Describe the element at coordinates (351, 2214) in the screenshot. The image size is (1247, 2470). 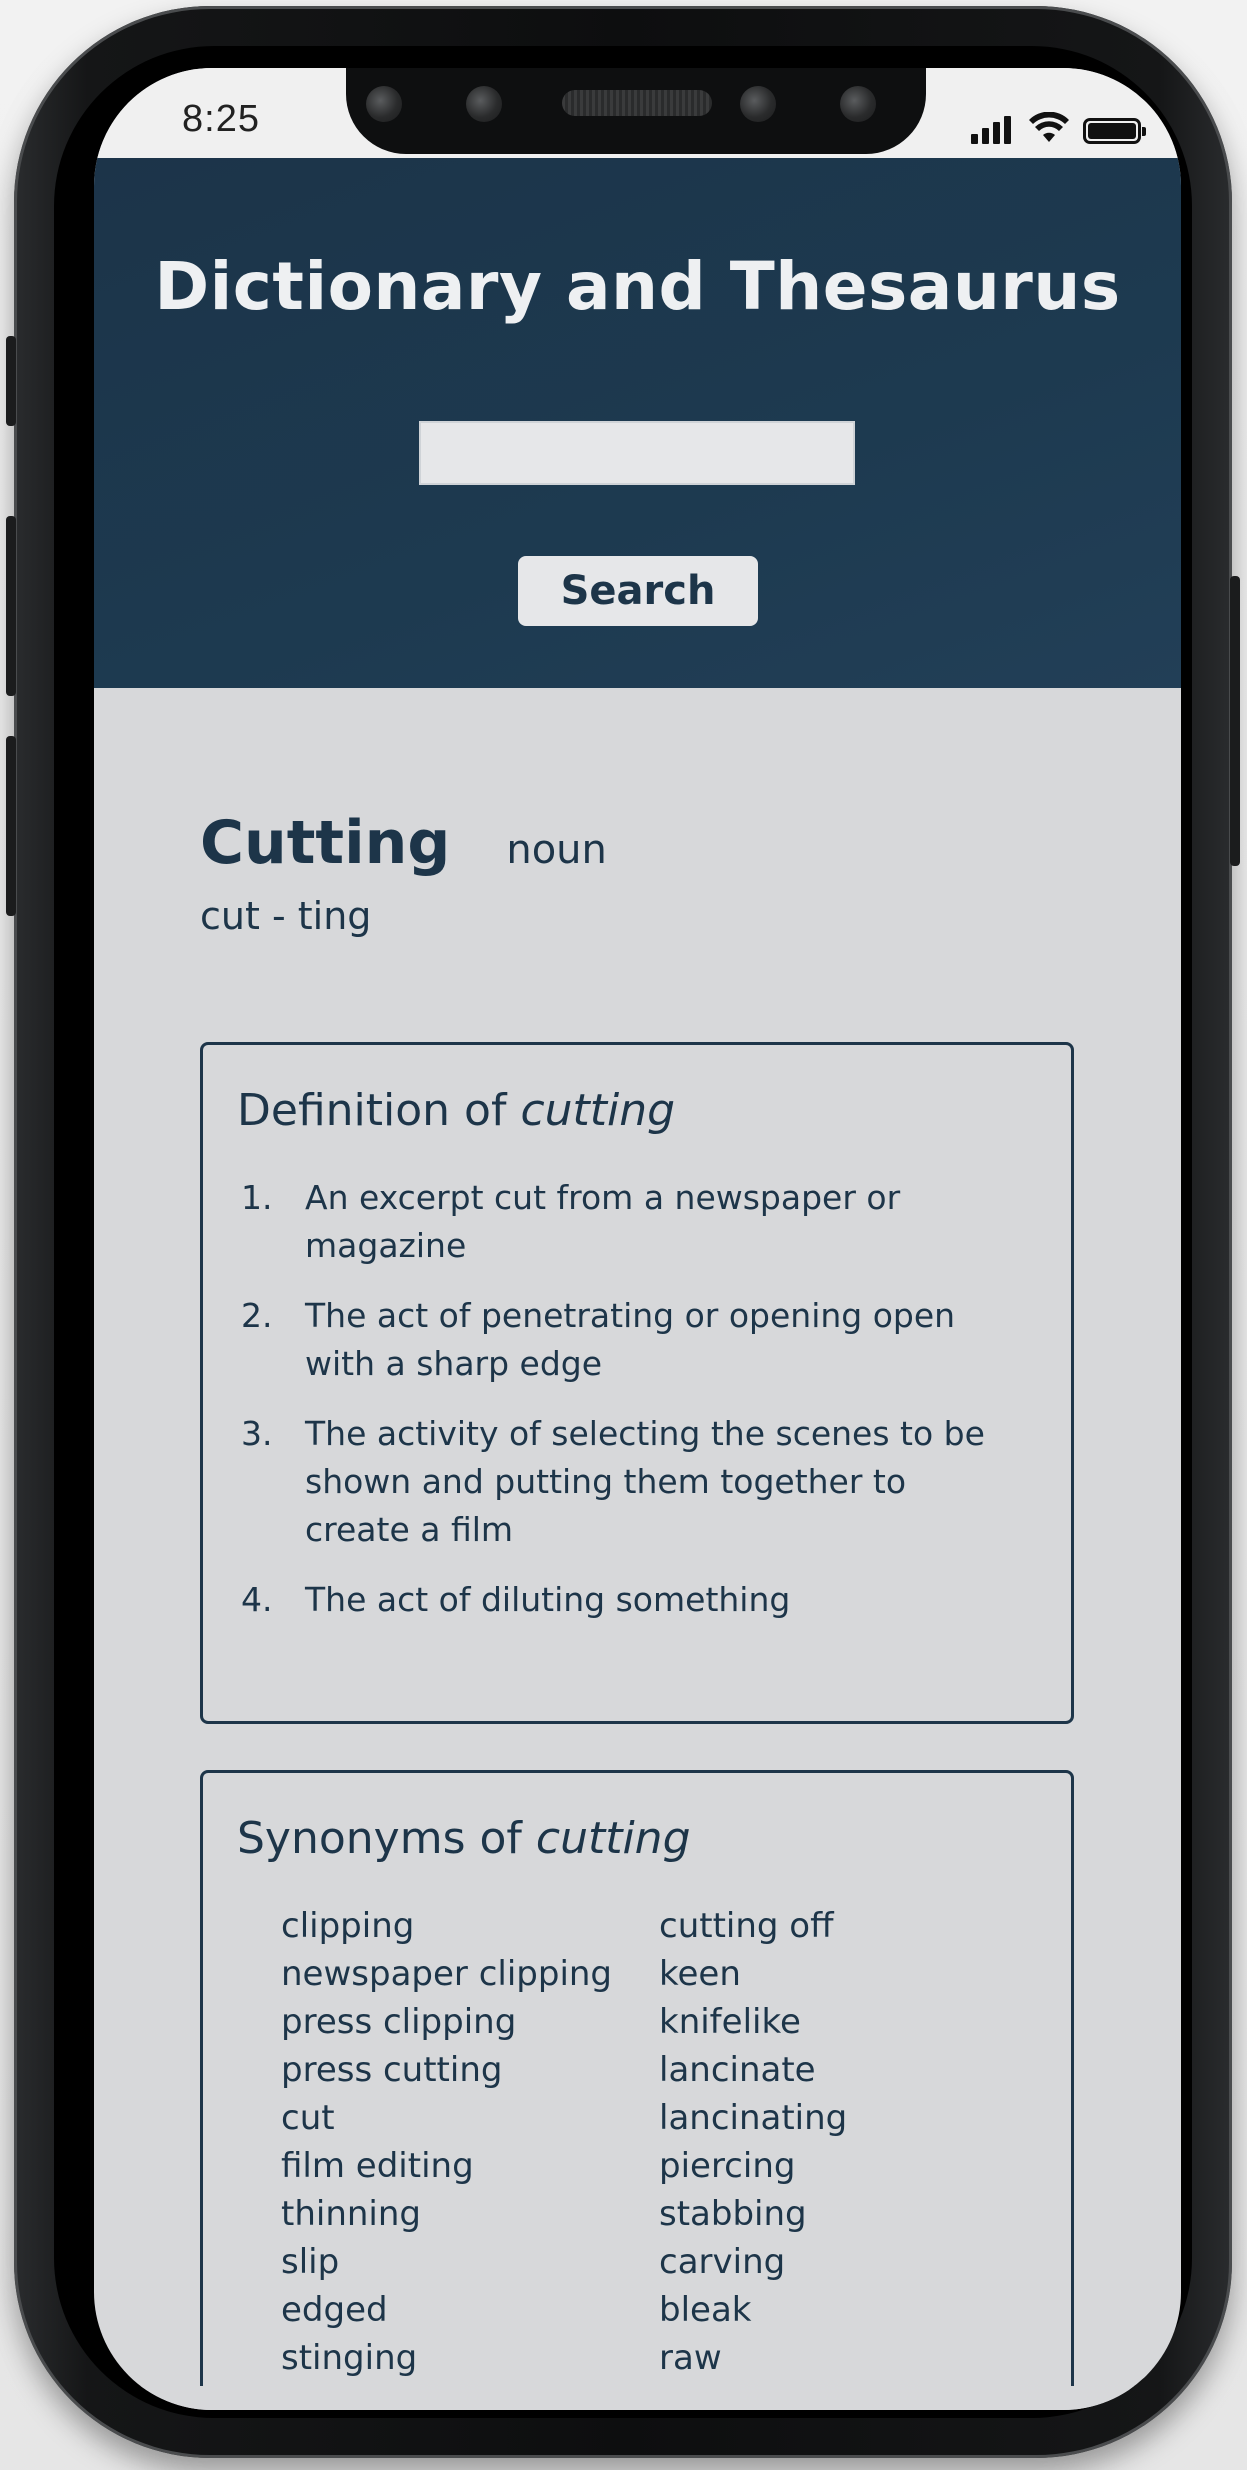
I see `synonym-item: thinning` at that location.